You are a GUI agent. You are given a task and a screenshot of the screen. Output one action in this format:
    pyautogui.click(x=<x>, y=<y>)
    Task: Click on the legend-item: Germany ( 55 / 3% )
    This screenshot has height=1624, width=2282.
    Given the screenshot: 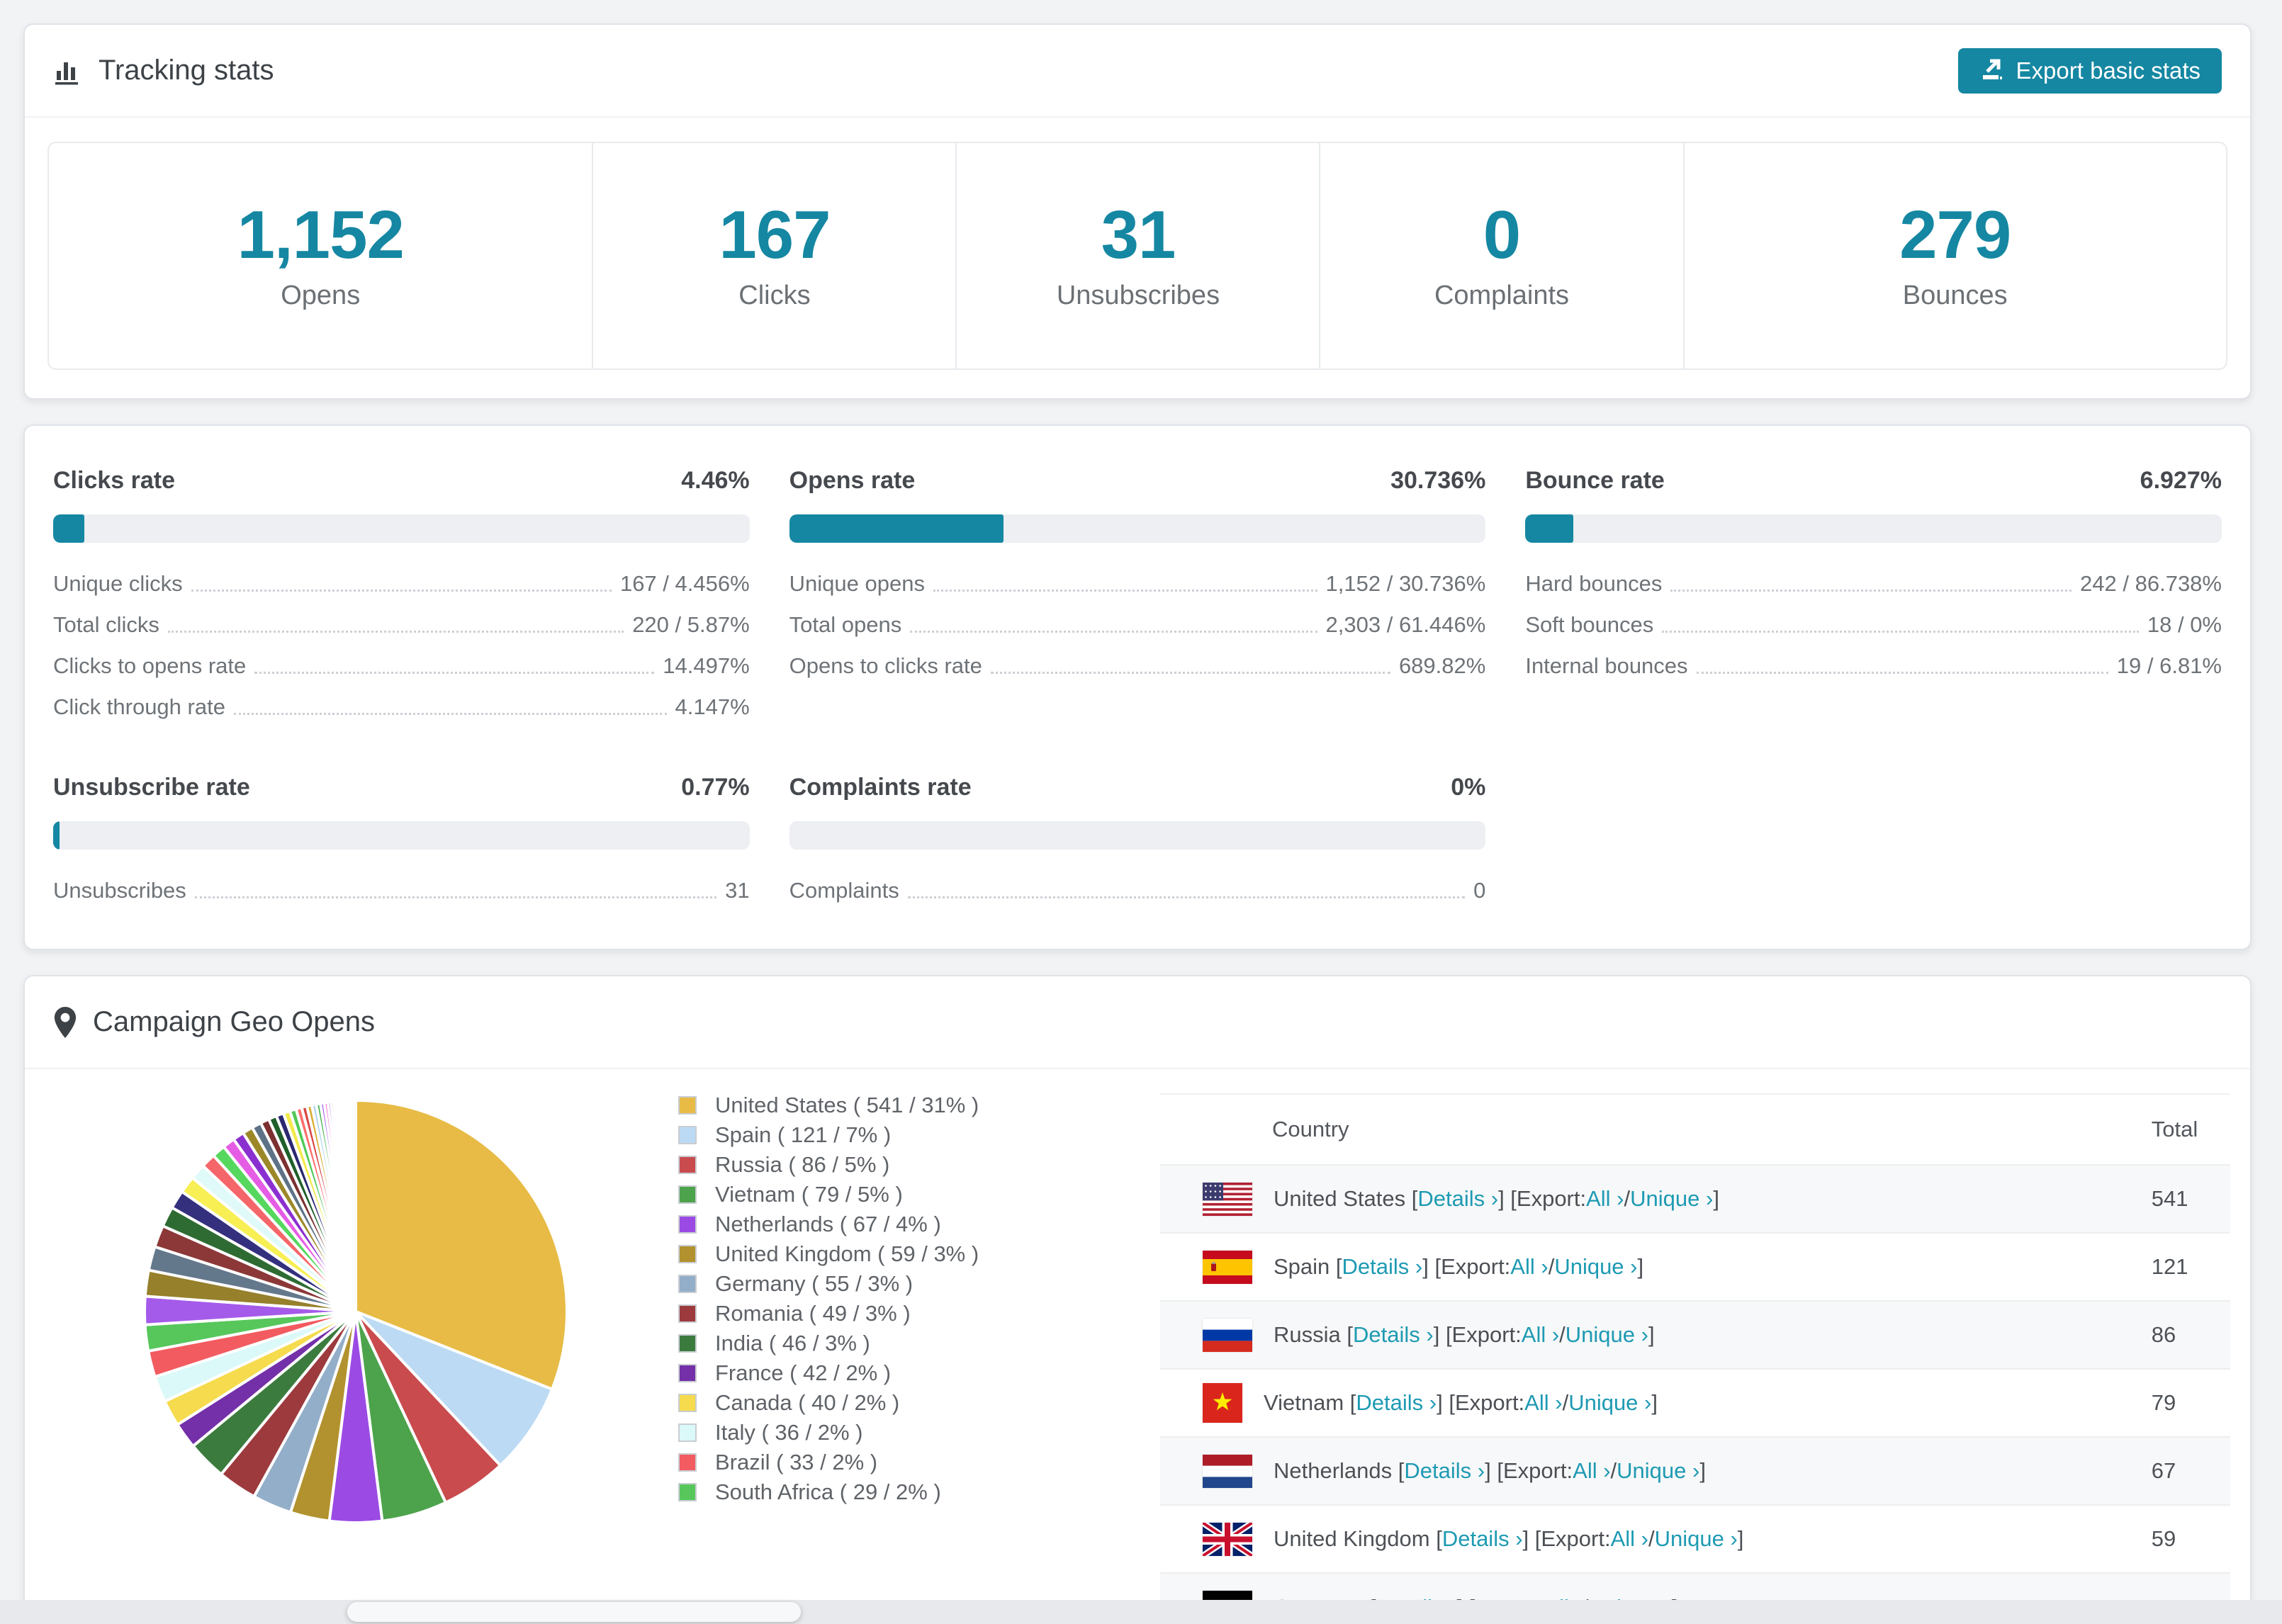 What is the action you would take?
    pyautogui.click(x=828, y=1284)
    